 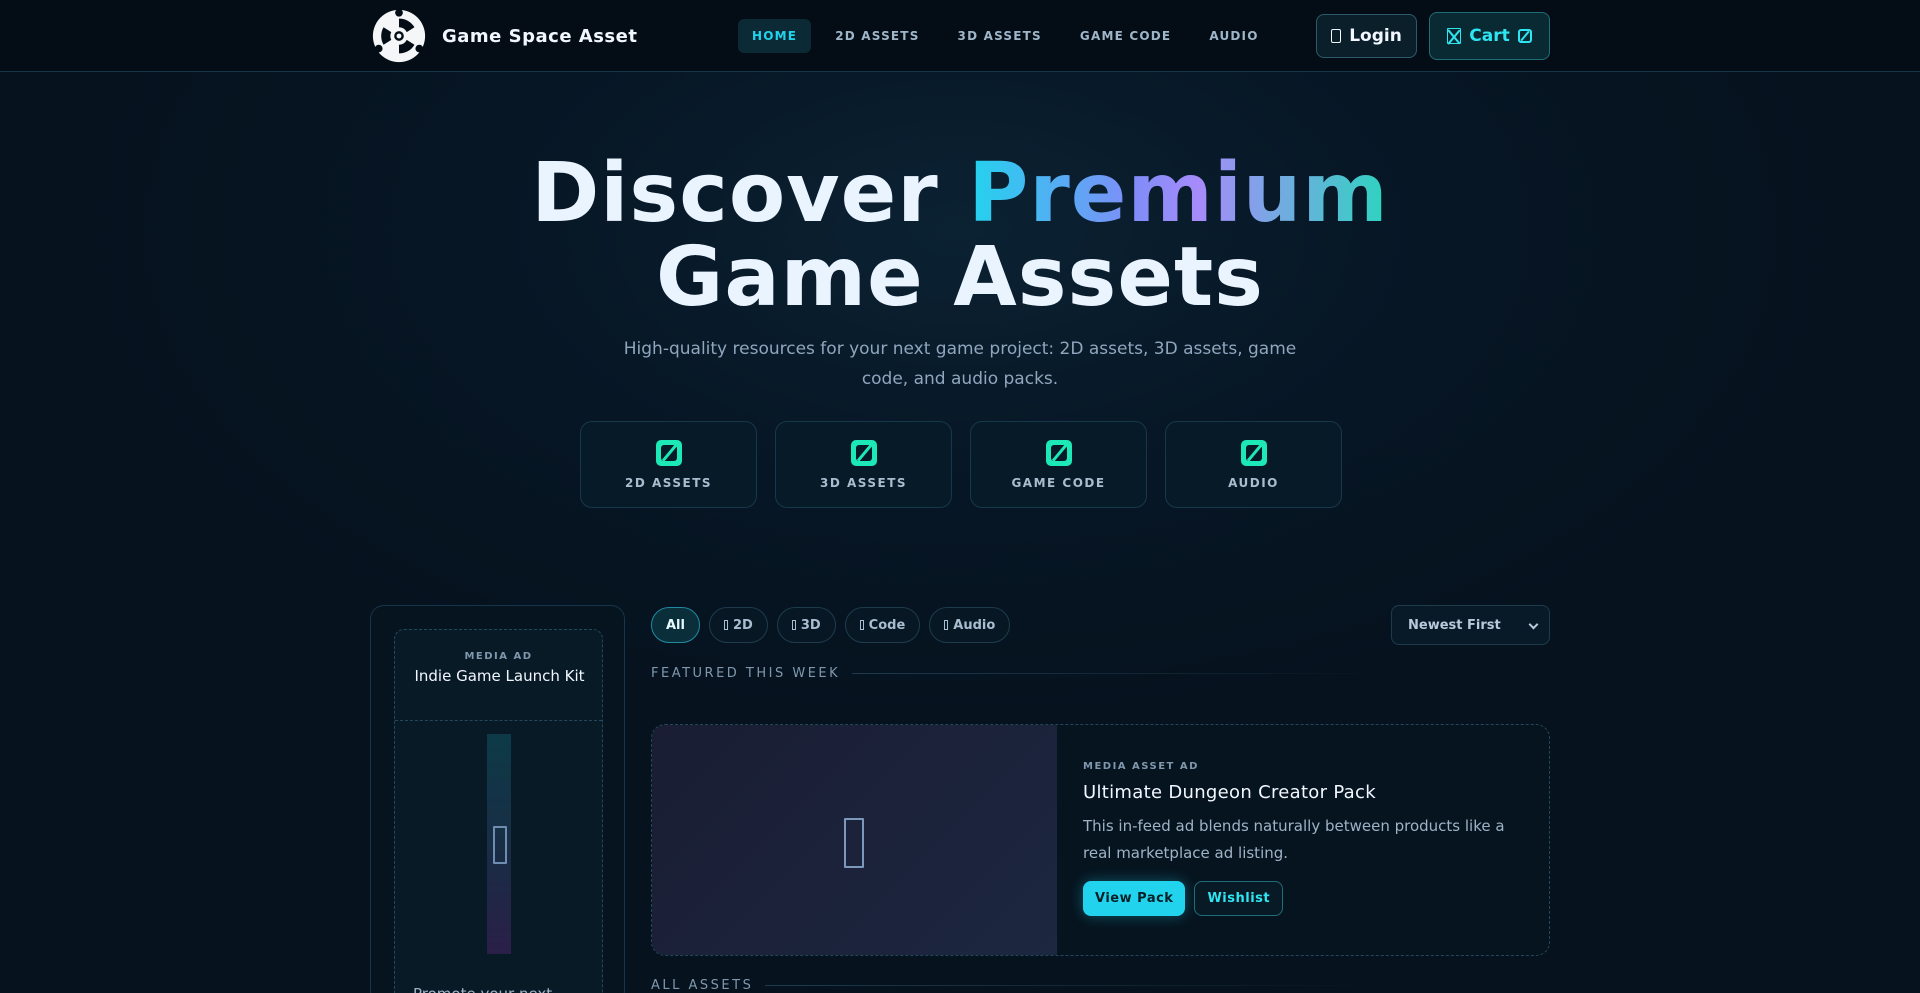 I want to click on filter-all: All, so click(x=675, y=625).